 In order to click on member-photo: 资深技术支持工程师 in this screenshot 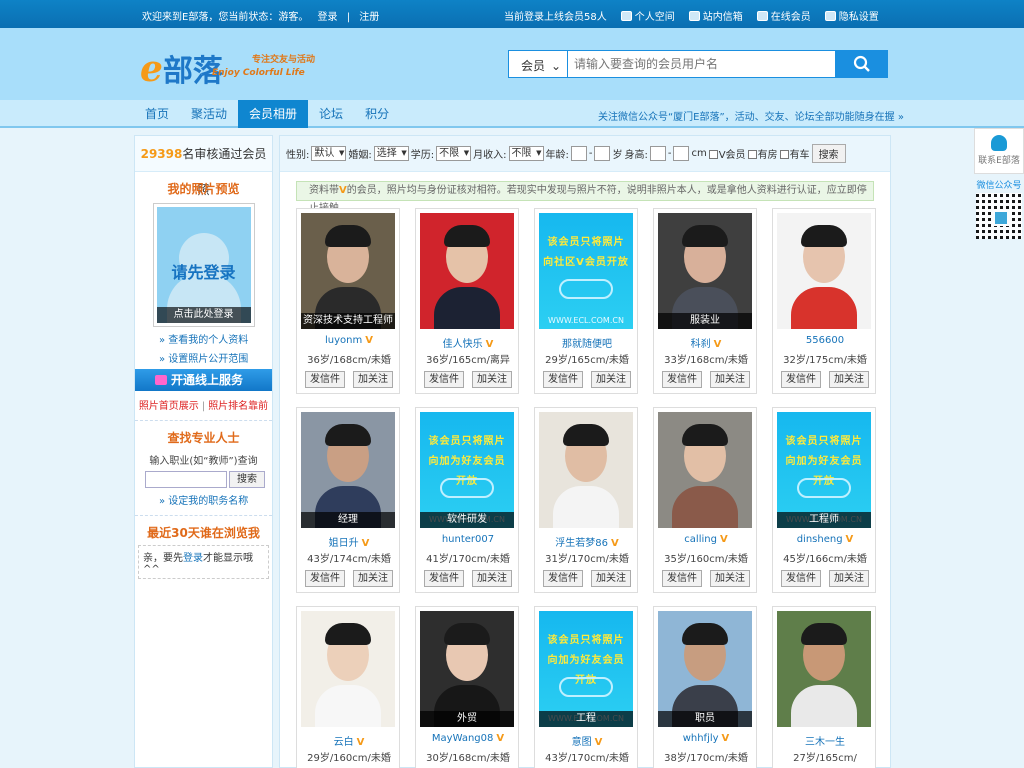, I will do `click(348, 271)`.